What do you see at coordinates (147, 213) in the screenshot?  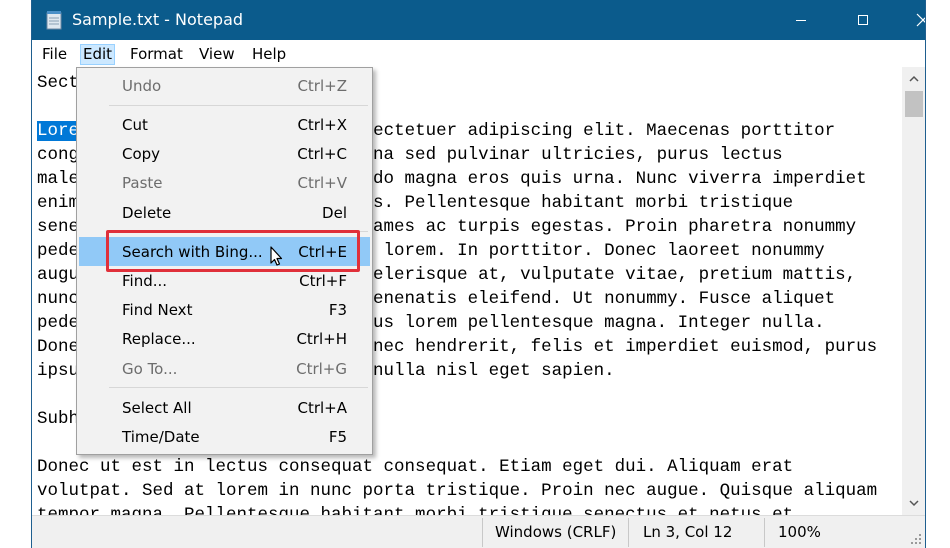 I see `menu-item-label: Delete` at bounding box center [147, 213].